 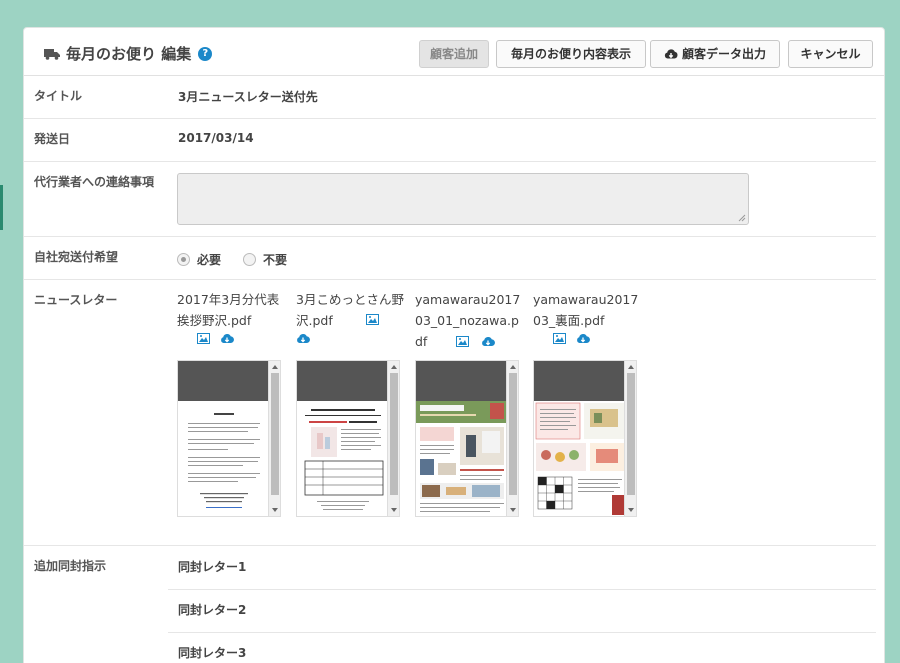 What do you see at coordinates (70, 566) in the screenshot?
I see `enclosure-label: 追加同封指示` at bounding box center [70, 566].